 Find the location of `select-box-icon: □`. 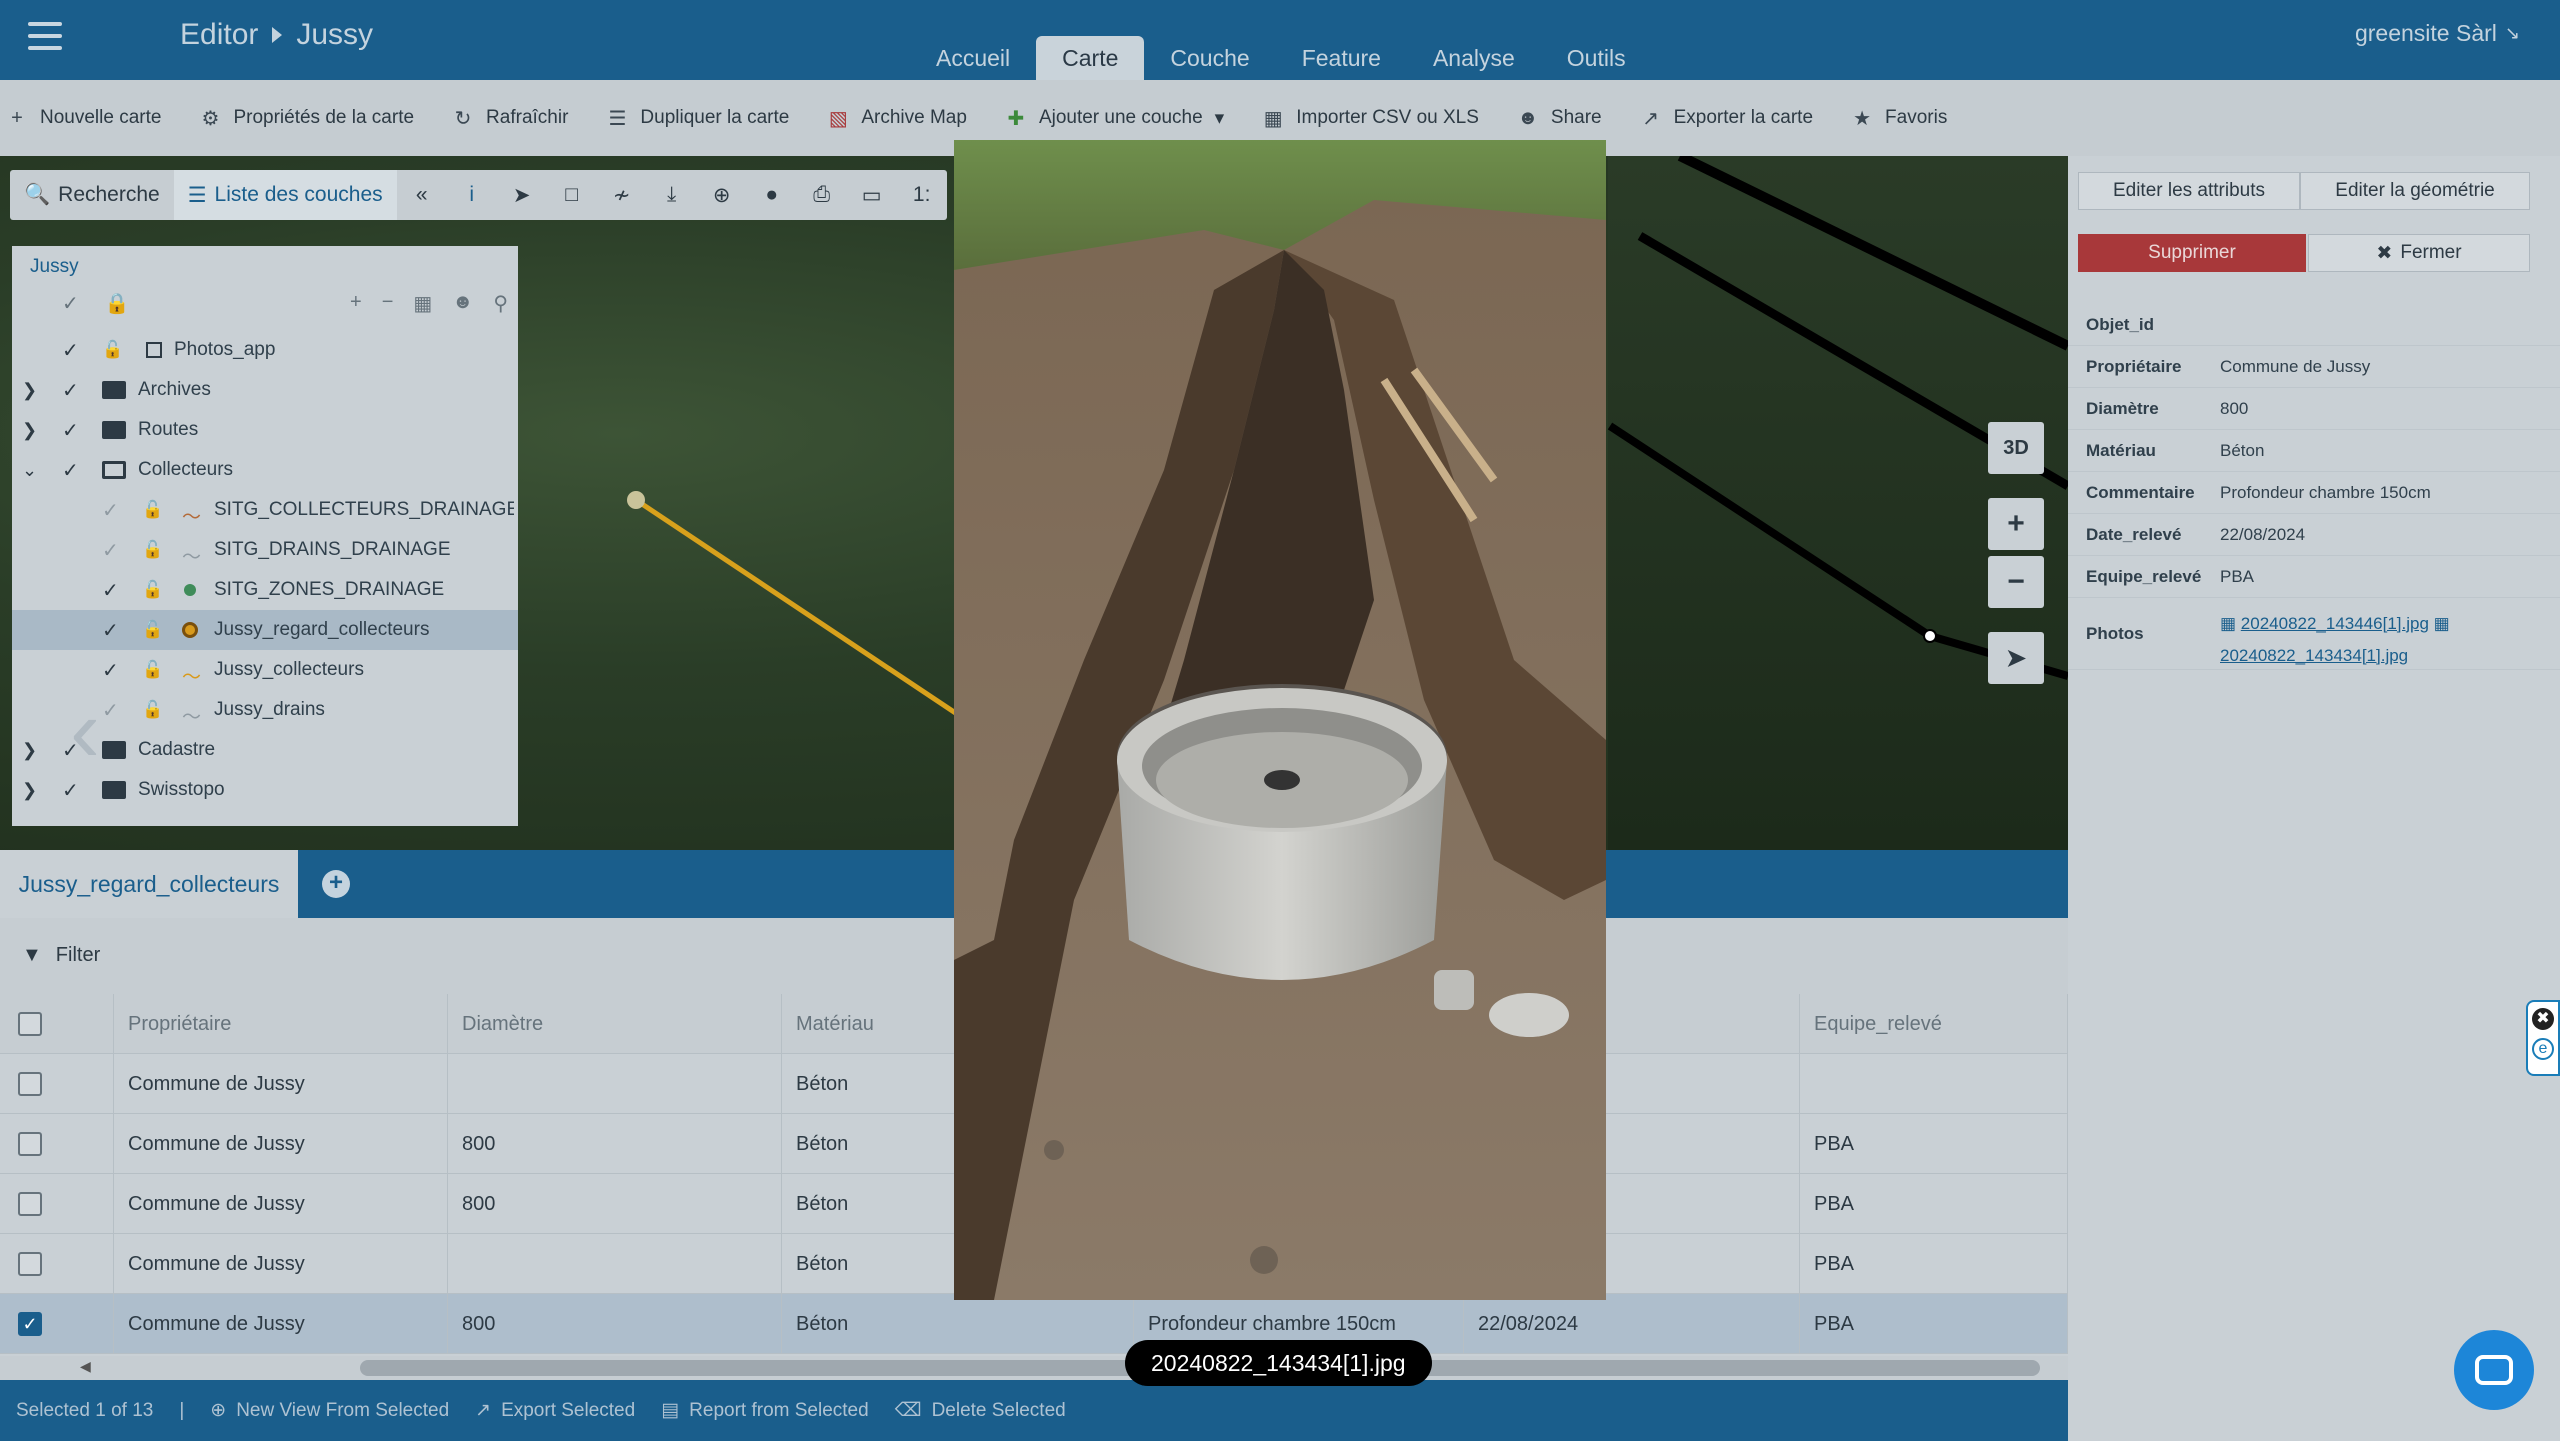

select-box-icon: □ is located at coordinates (572, 195).